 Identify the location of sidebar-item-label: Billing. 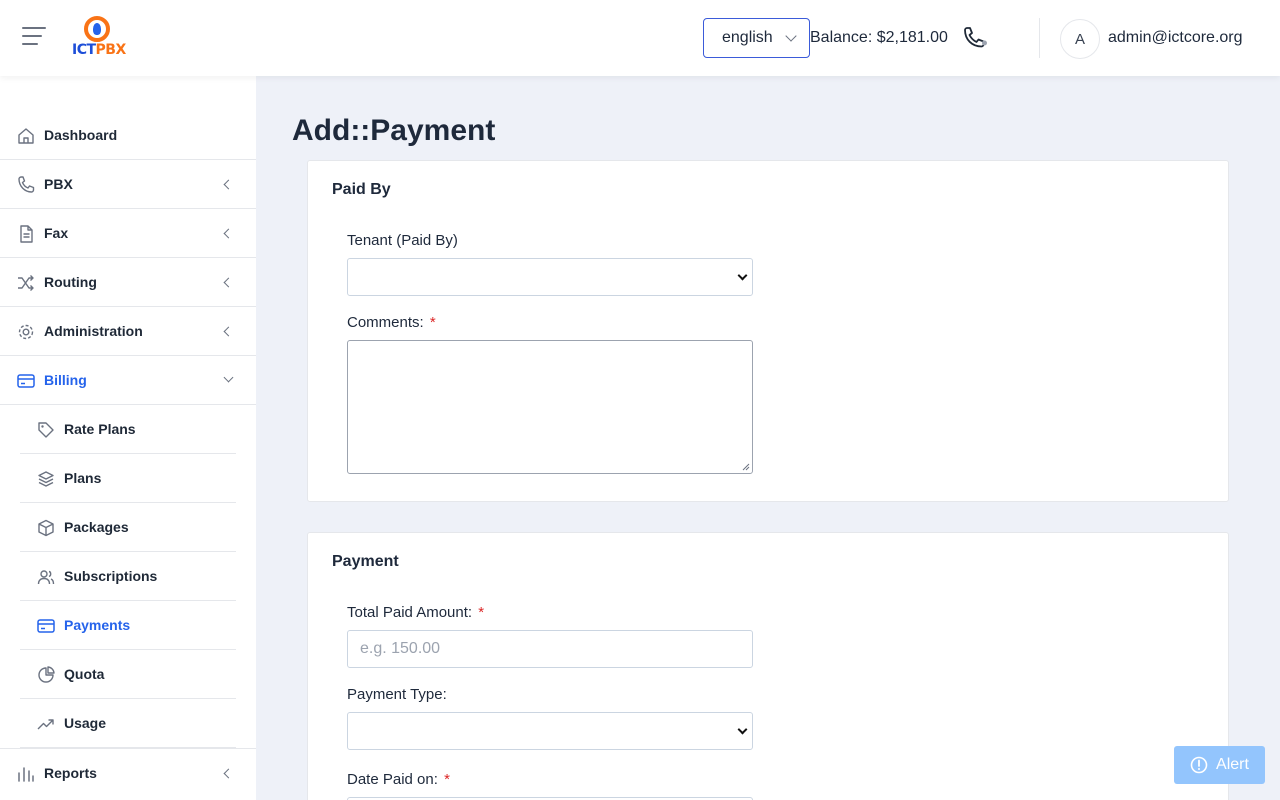
(65, 380).